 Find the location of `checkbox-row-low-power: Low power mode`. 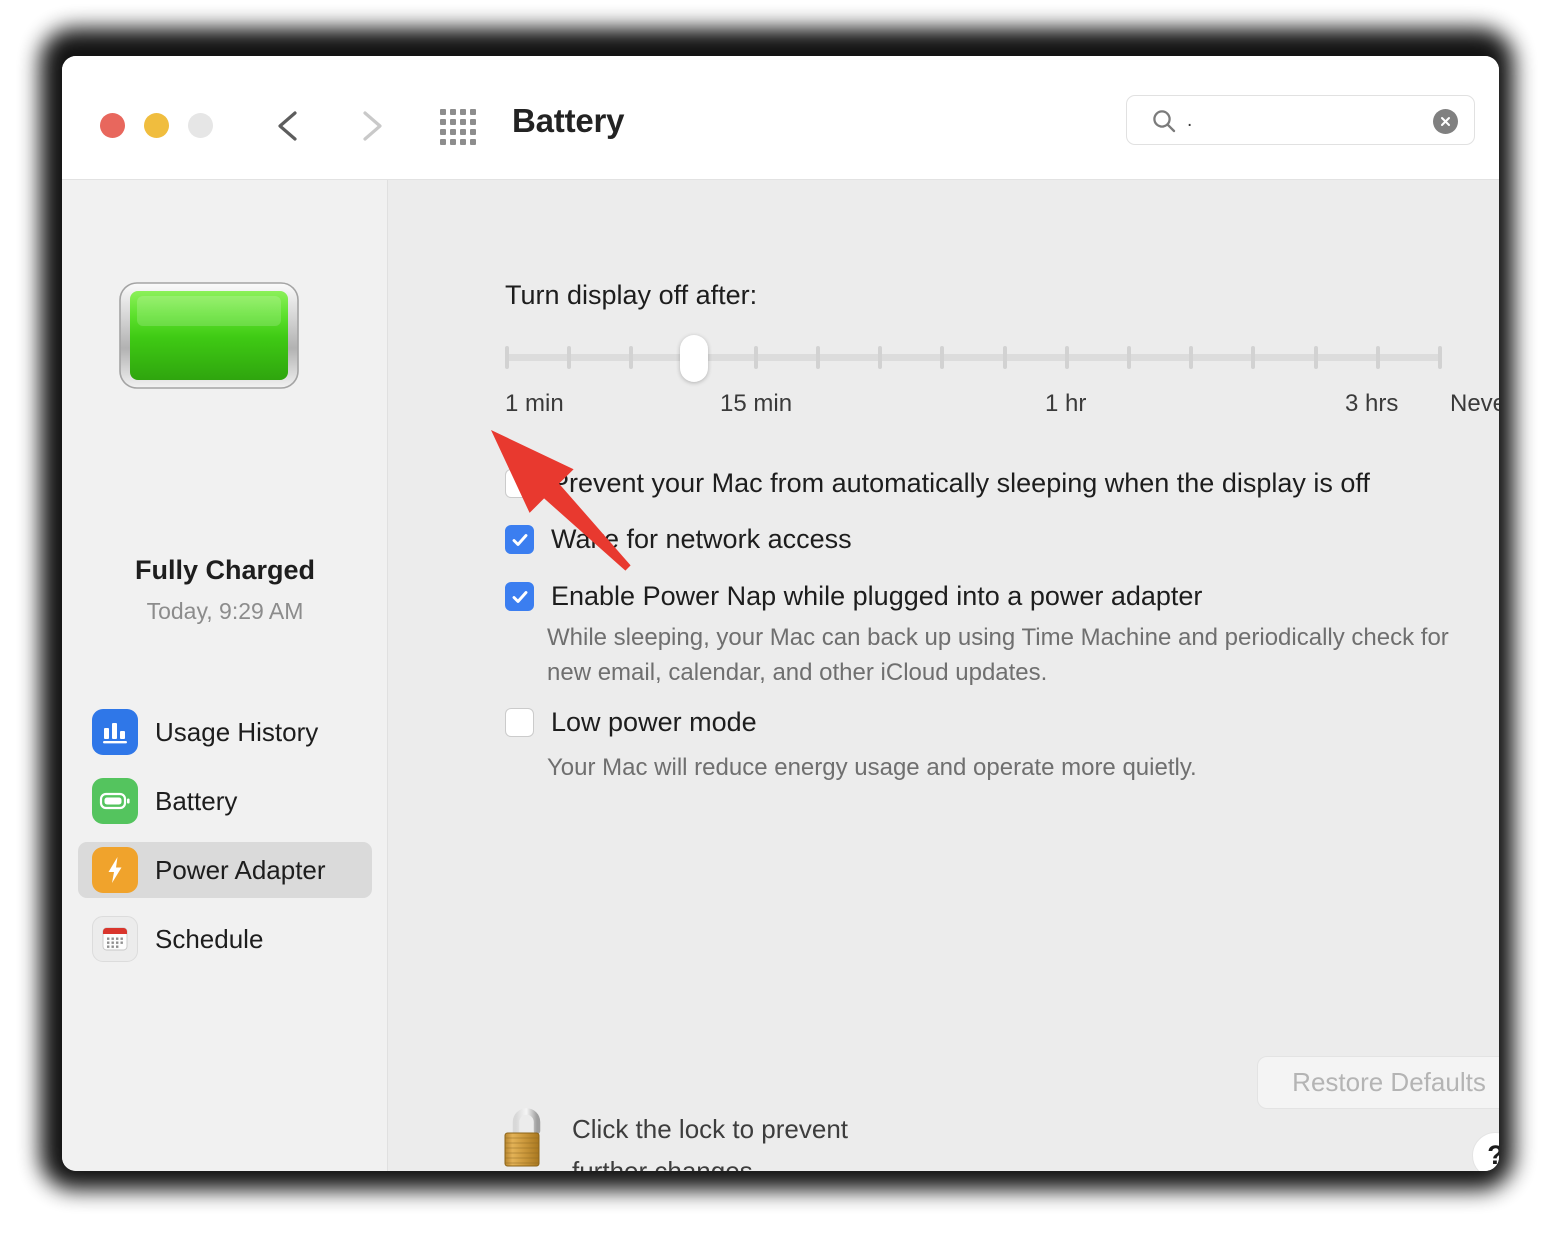

checkbox-row-low-power: Low power mode is located at coordinates (990, 722).